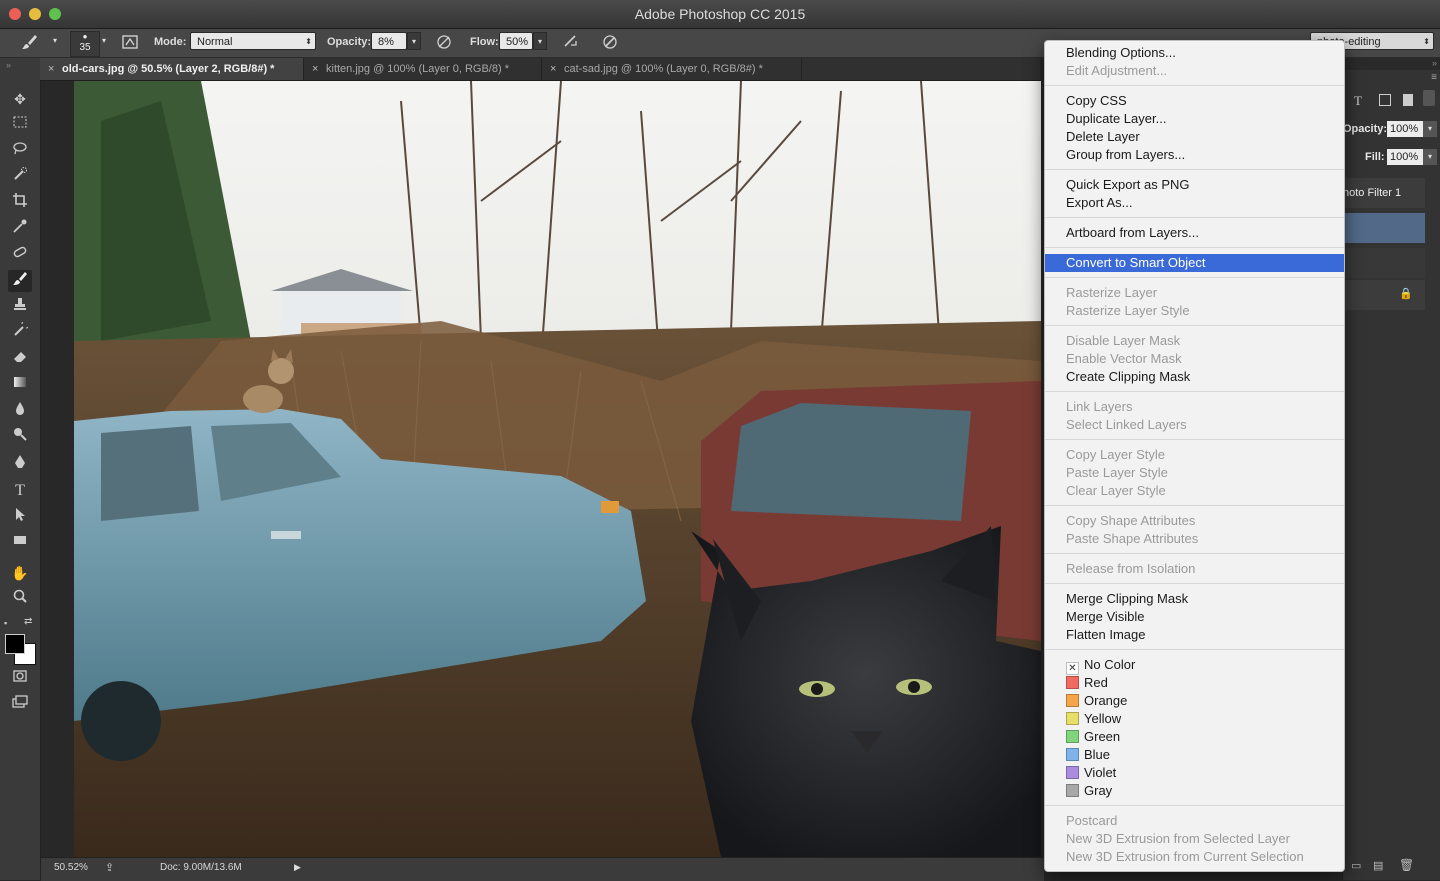 This screenshot has width=1440, height=881. Describe the element at coordinates (1385, 100) in the screenshot. I see `shape-filter-icon` at that location.